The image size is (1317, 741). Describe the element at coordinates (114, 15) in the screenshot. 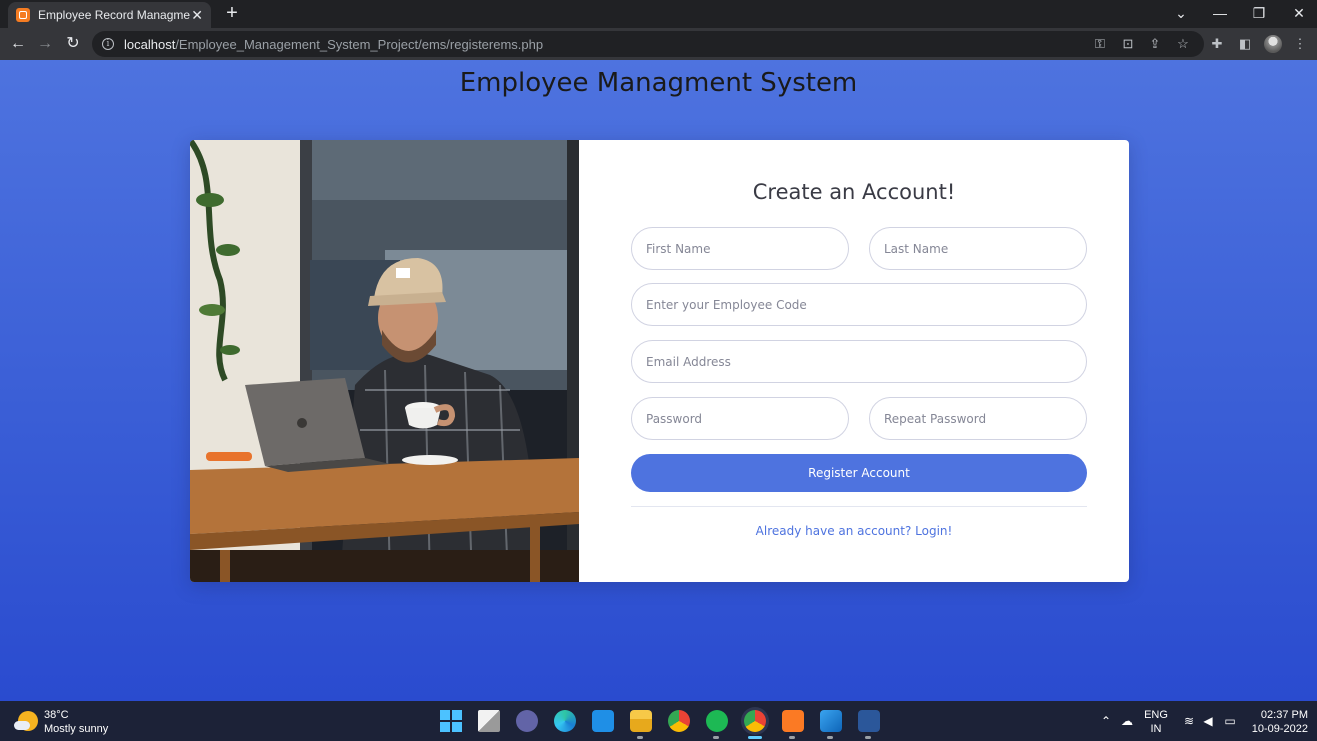

I see `tab-title: Employee Record Managment Sy` at that location.